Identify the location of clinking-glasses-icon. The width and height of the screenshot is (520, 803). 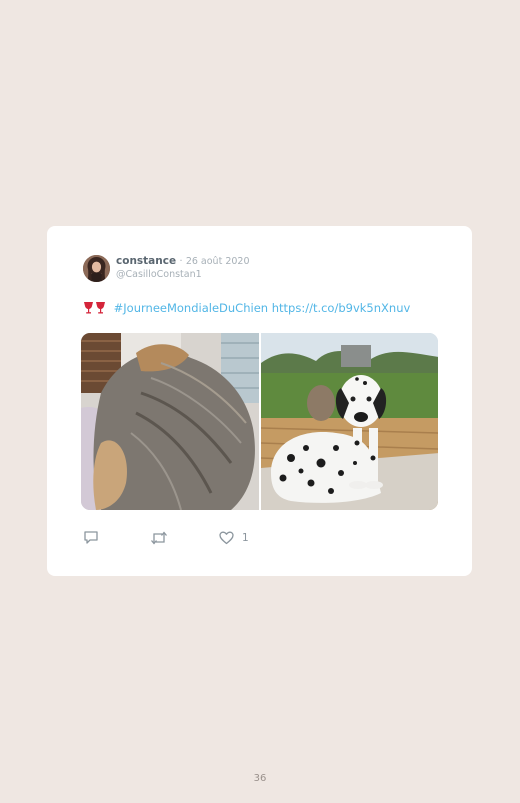
(95, 307).